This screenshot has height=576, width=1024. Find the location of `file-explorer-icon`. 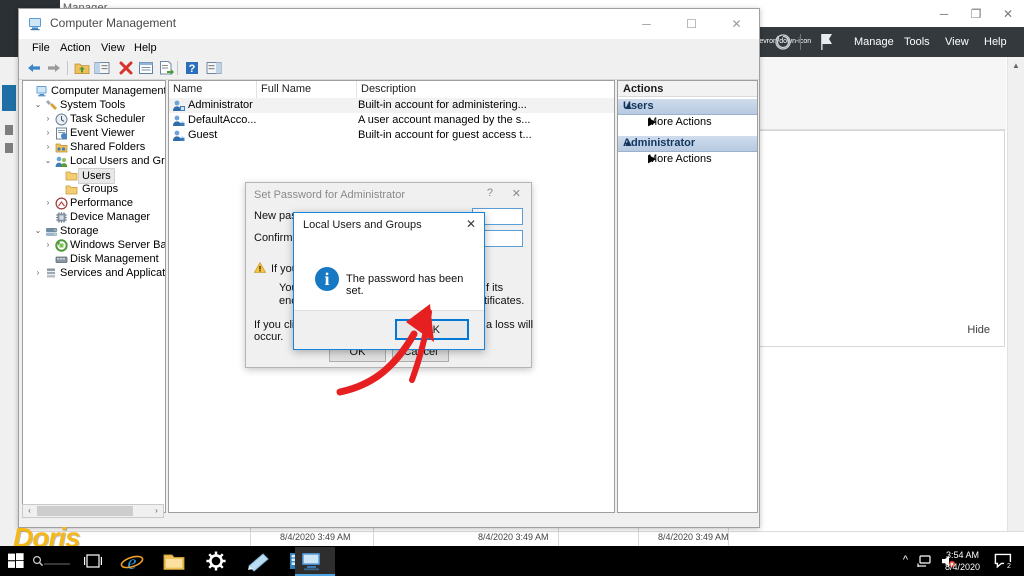

file-explorer-icon is located at coordinates (174, 561).